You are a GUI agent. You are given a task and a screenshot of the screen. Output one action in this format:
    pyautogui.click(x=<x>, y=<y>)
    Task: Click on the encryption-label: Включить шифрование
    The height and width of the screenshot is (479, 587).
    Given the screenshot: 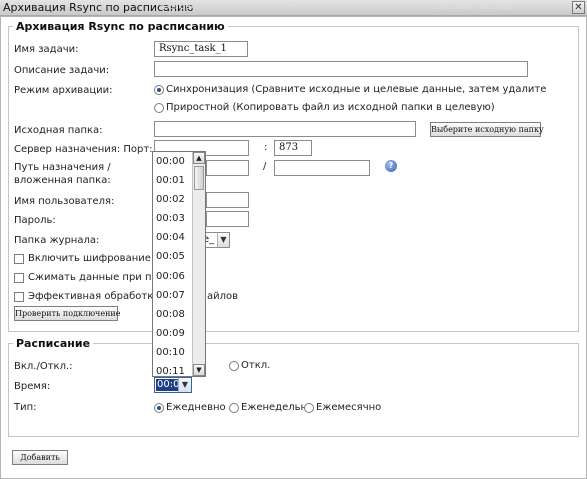 What is the action you would take?
    pyautogui.click(x=89, y=258)
    